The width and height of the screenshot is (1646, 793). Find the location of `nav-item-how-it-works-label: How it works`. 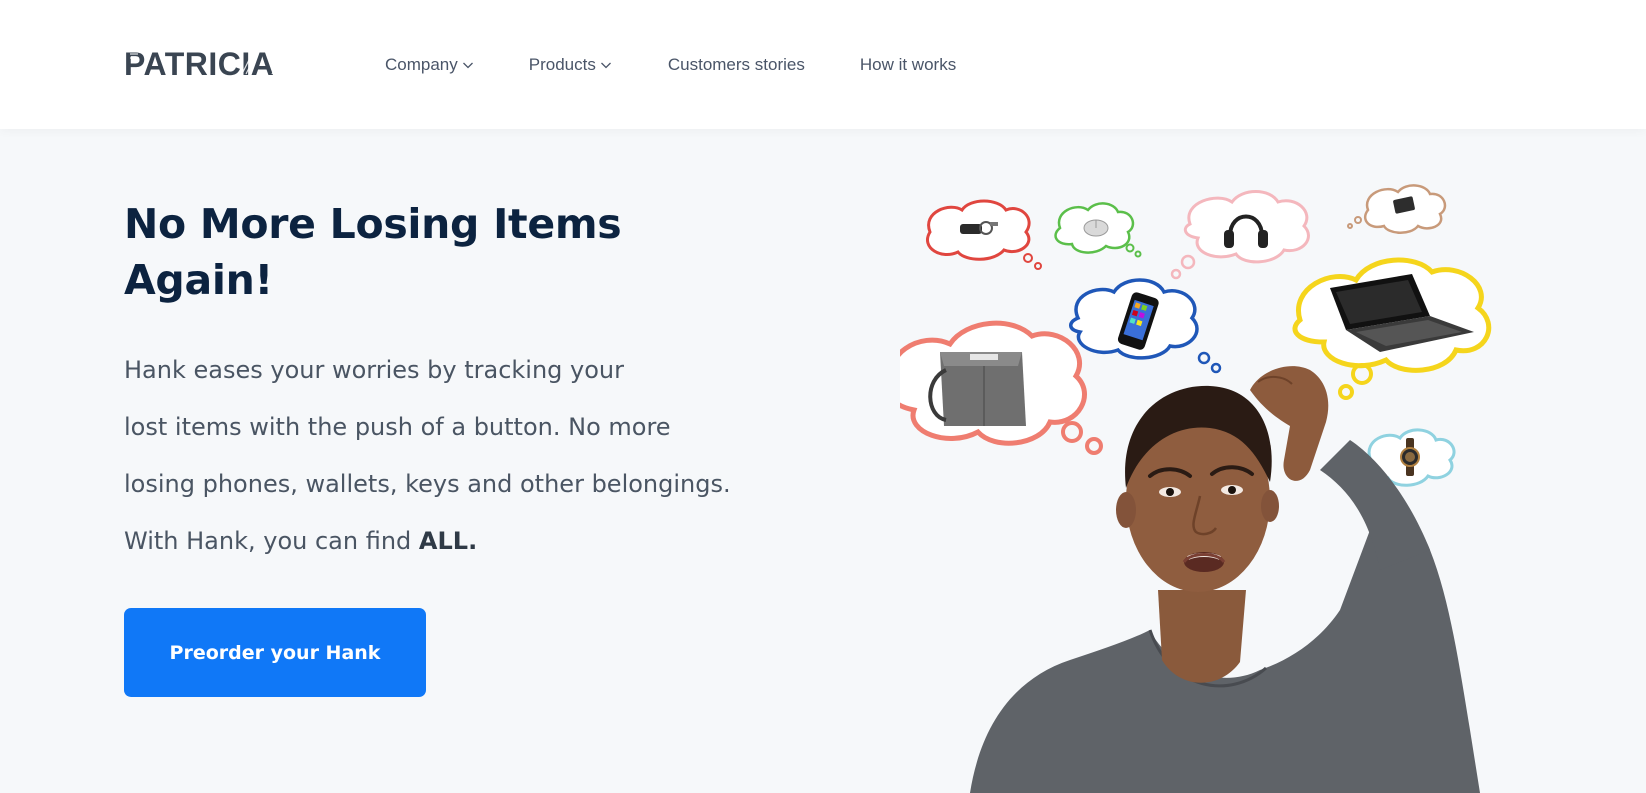

nav-item-how-it-works-label: How it works is located at coordinates (908, 64).